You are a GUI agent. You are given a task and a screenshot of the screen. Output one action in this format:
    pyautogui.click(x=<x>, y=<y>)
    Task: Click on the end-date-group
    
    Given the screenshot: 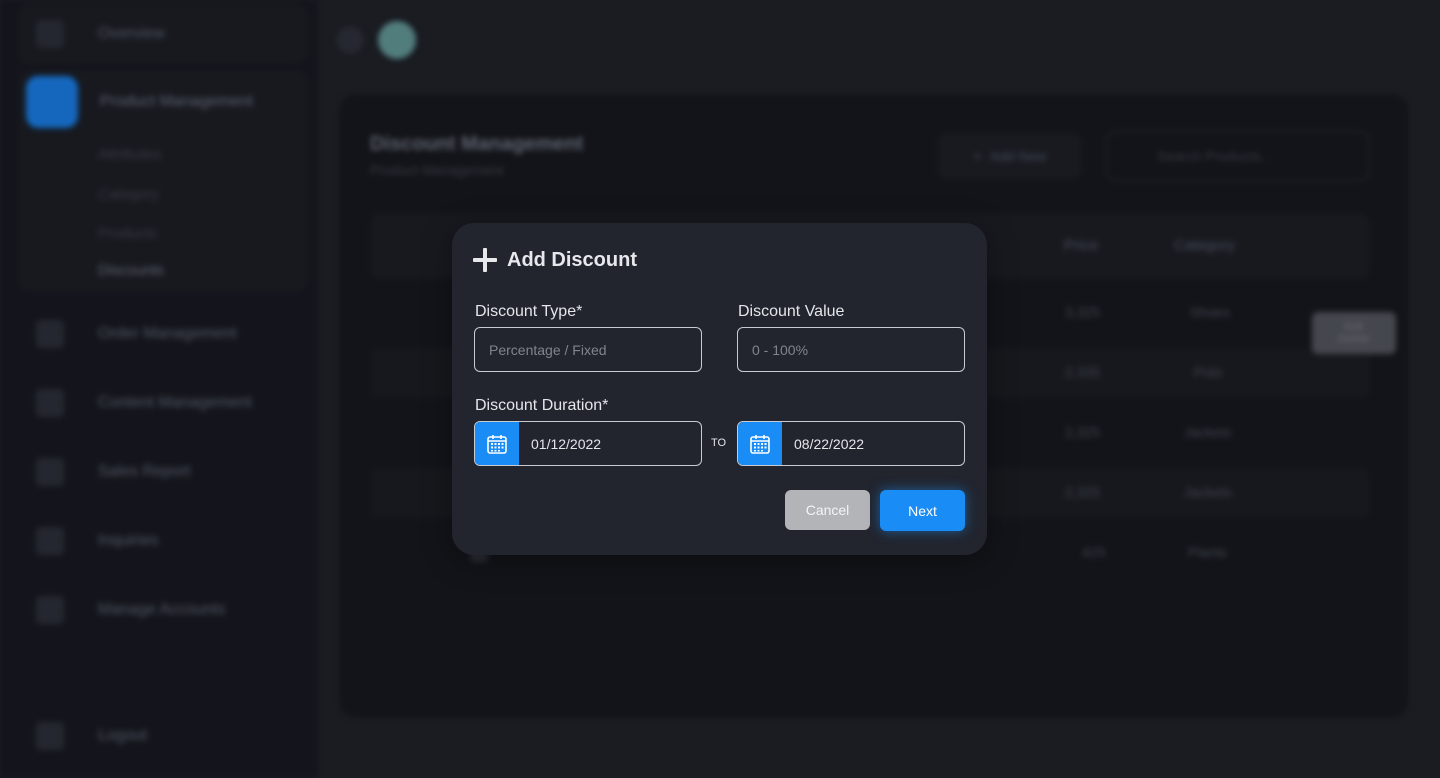 What is the action you would take?
    pyautogui.click(x=851, y=443)
    